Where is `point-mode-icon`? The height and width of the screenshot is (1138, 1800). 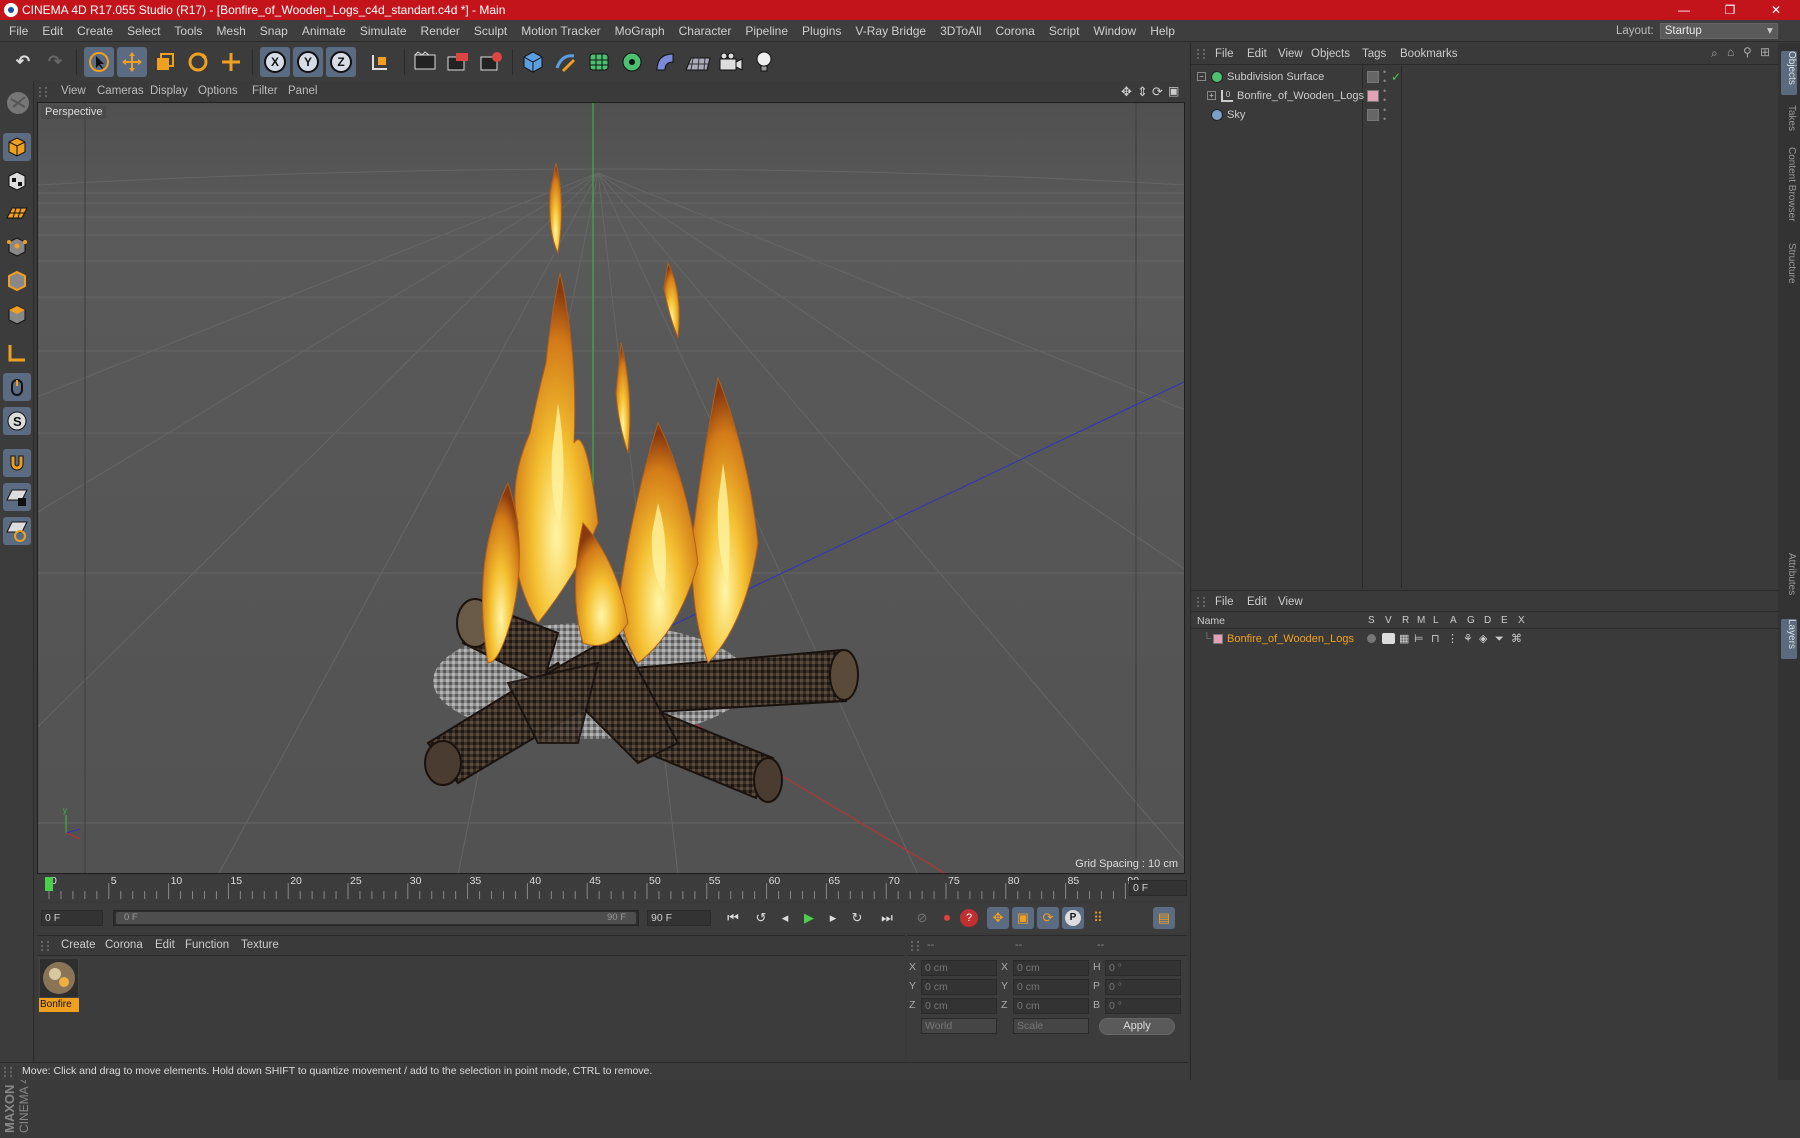
point-mode-icon is located at coordinates (17, 247).